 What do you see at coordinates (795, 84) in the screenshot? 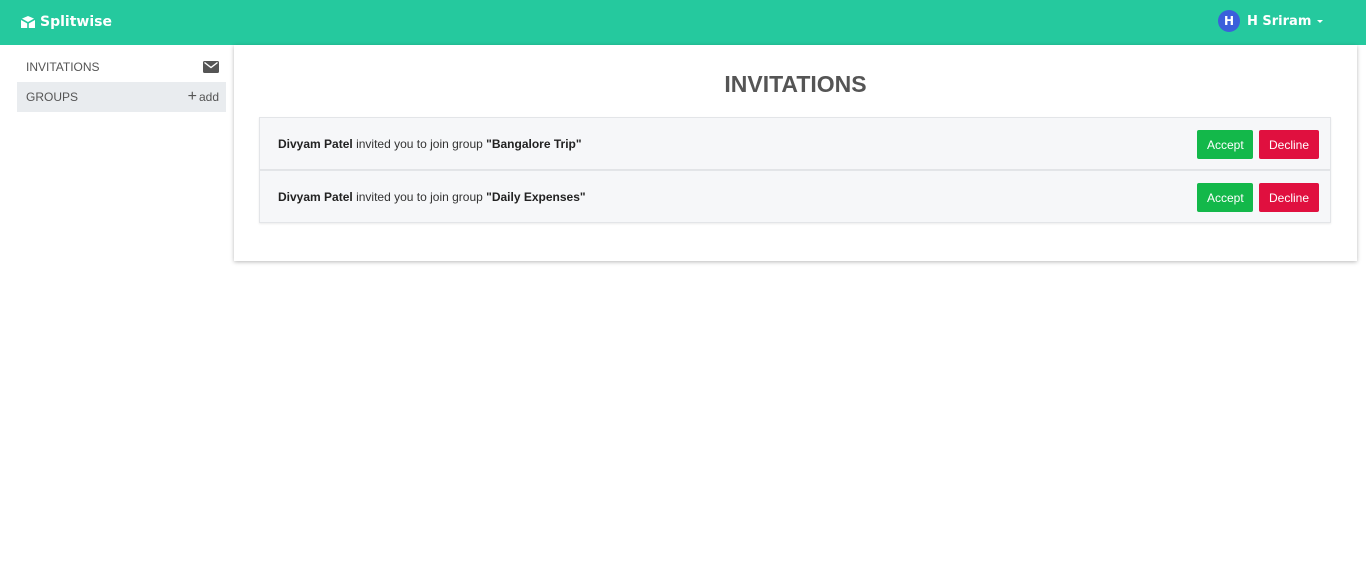
I see `page-title: INVITATIONS` at bounding box center [795, 84].